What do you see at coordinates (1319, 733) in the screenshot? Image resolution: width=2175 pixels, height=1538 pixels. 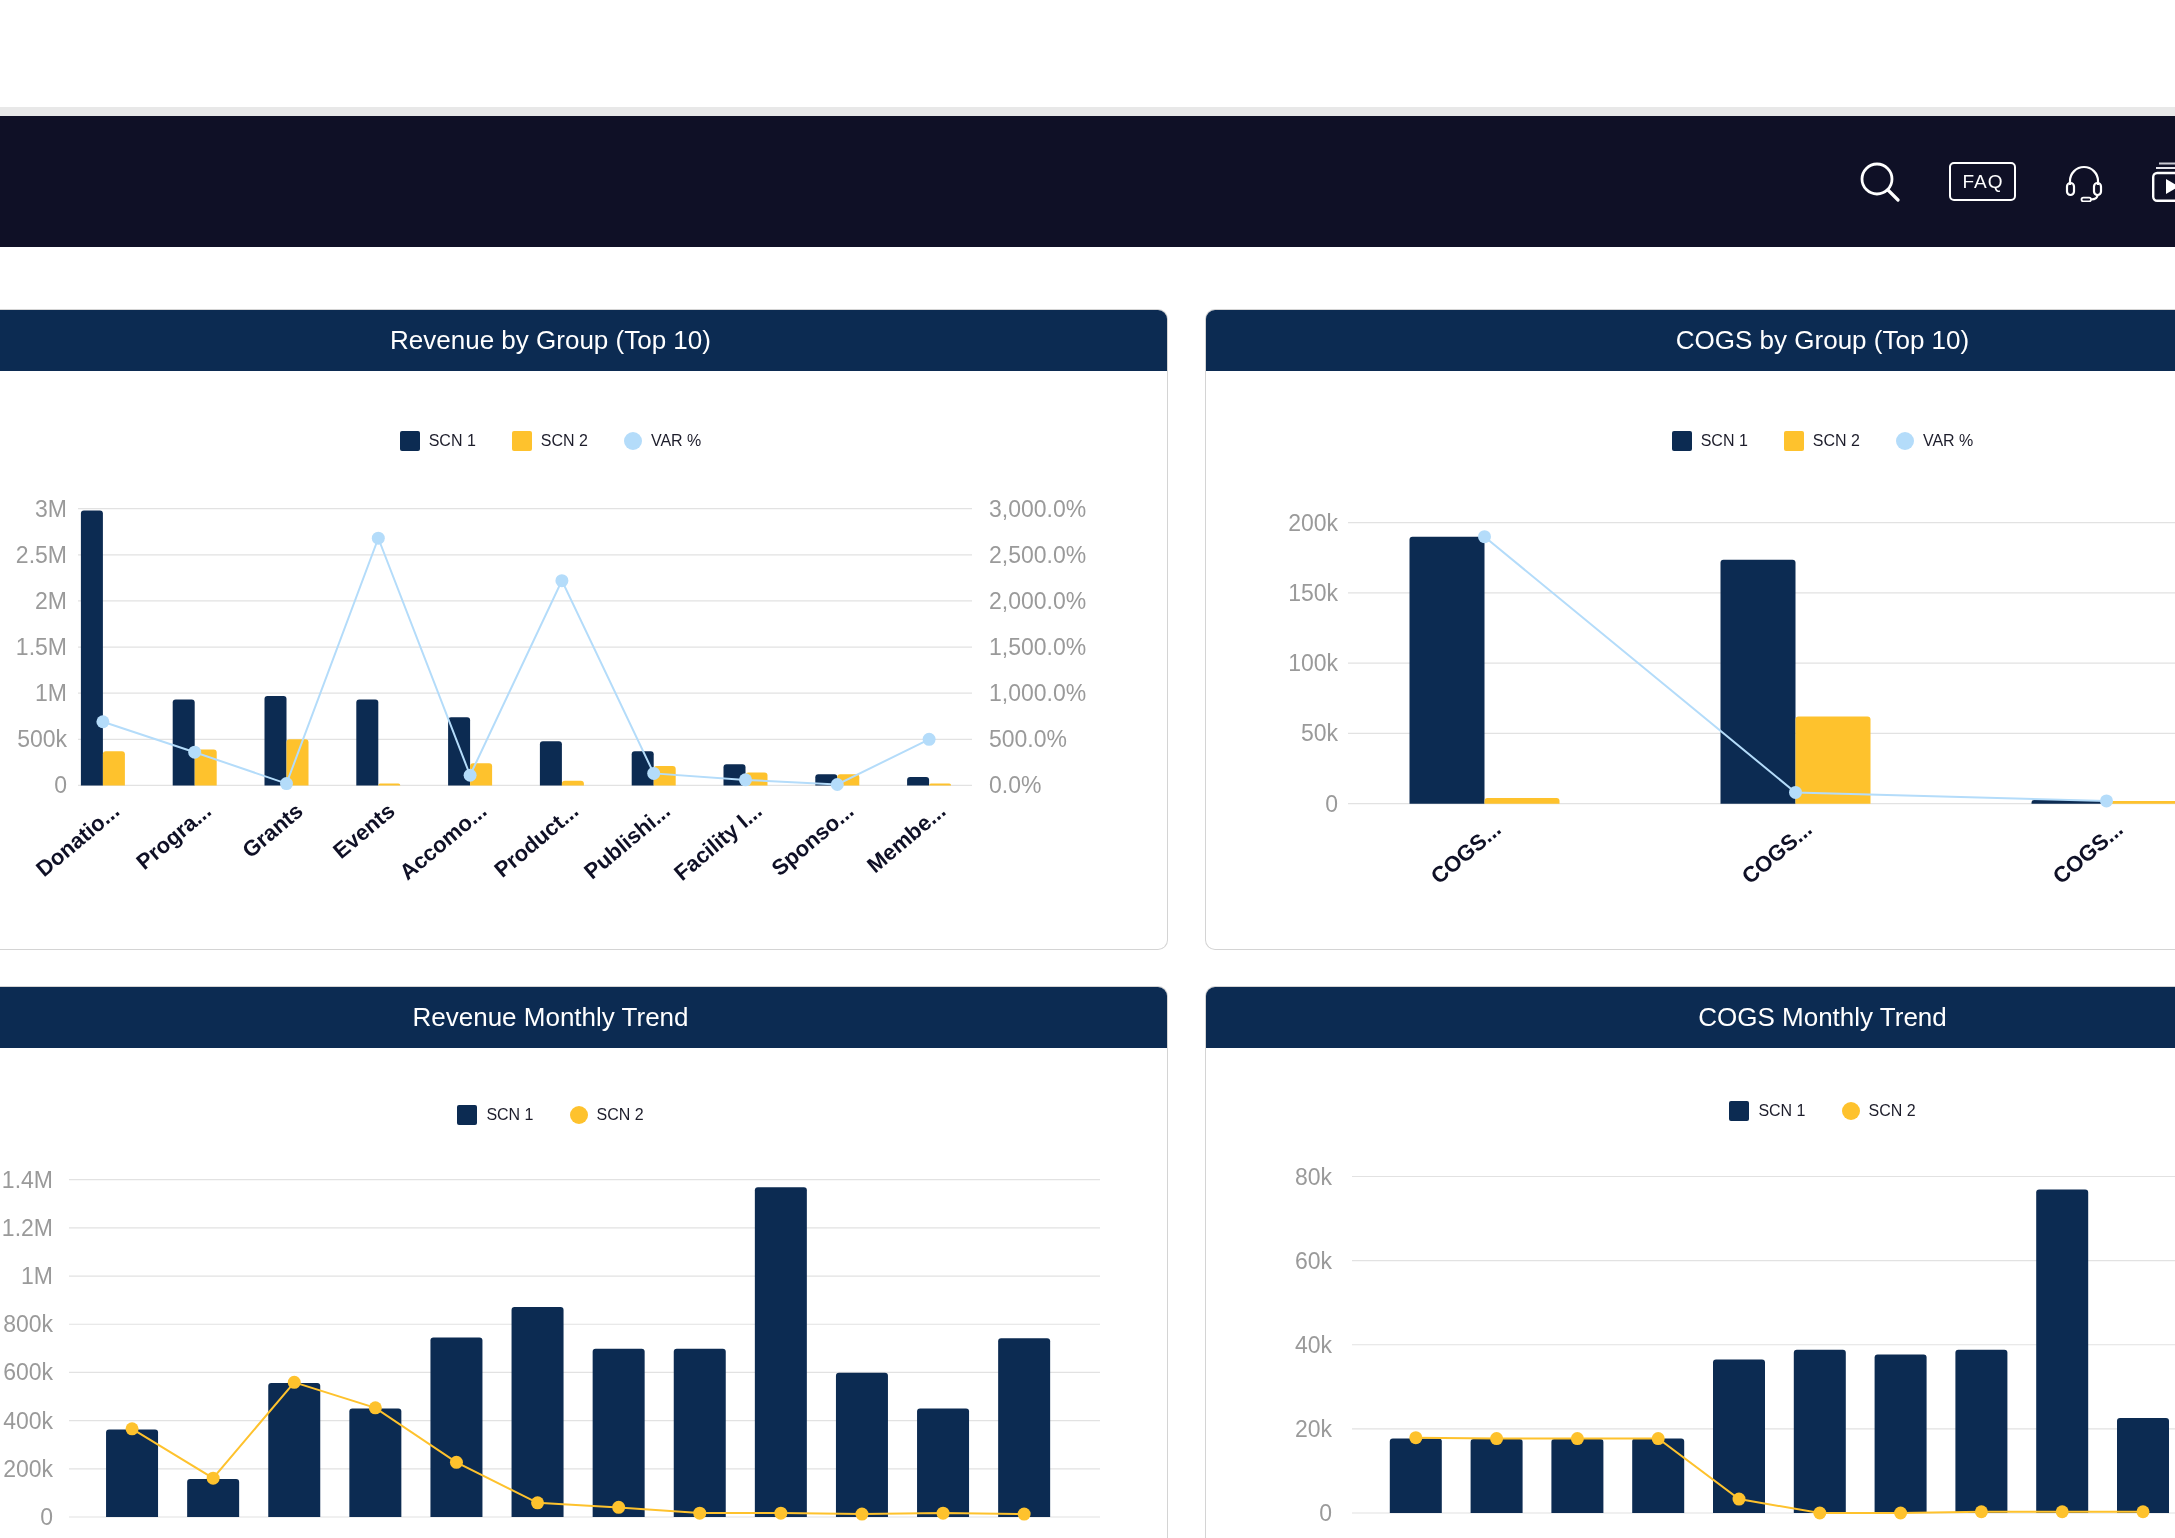 I see `y-axis-label: 50k` at bounding box center [1319, 733].